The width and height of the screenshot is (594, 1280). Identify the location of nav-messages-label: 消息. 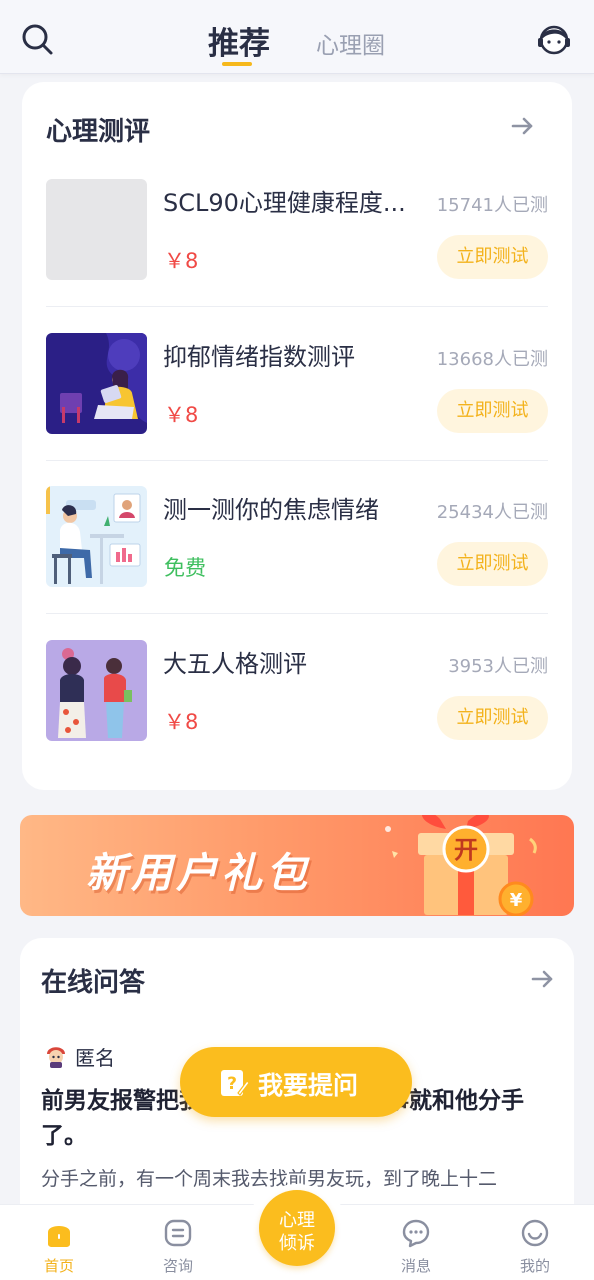
(415, 1266).